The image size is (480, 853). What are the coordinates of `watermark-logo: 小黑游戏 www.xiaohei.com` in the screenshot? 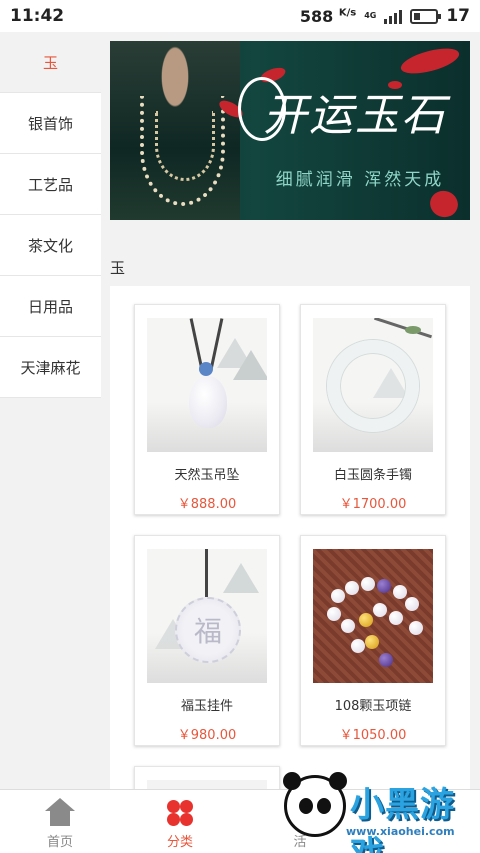 It's located at (378, 812).